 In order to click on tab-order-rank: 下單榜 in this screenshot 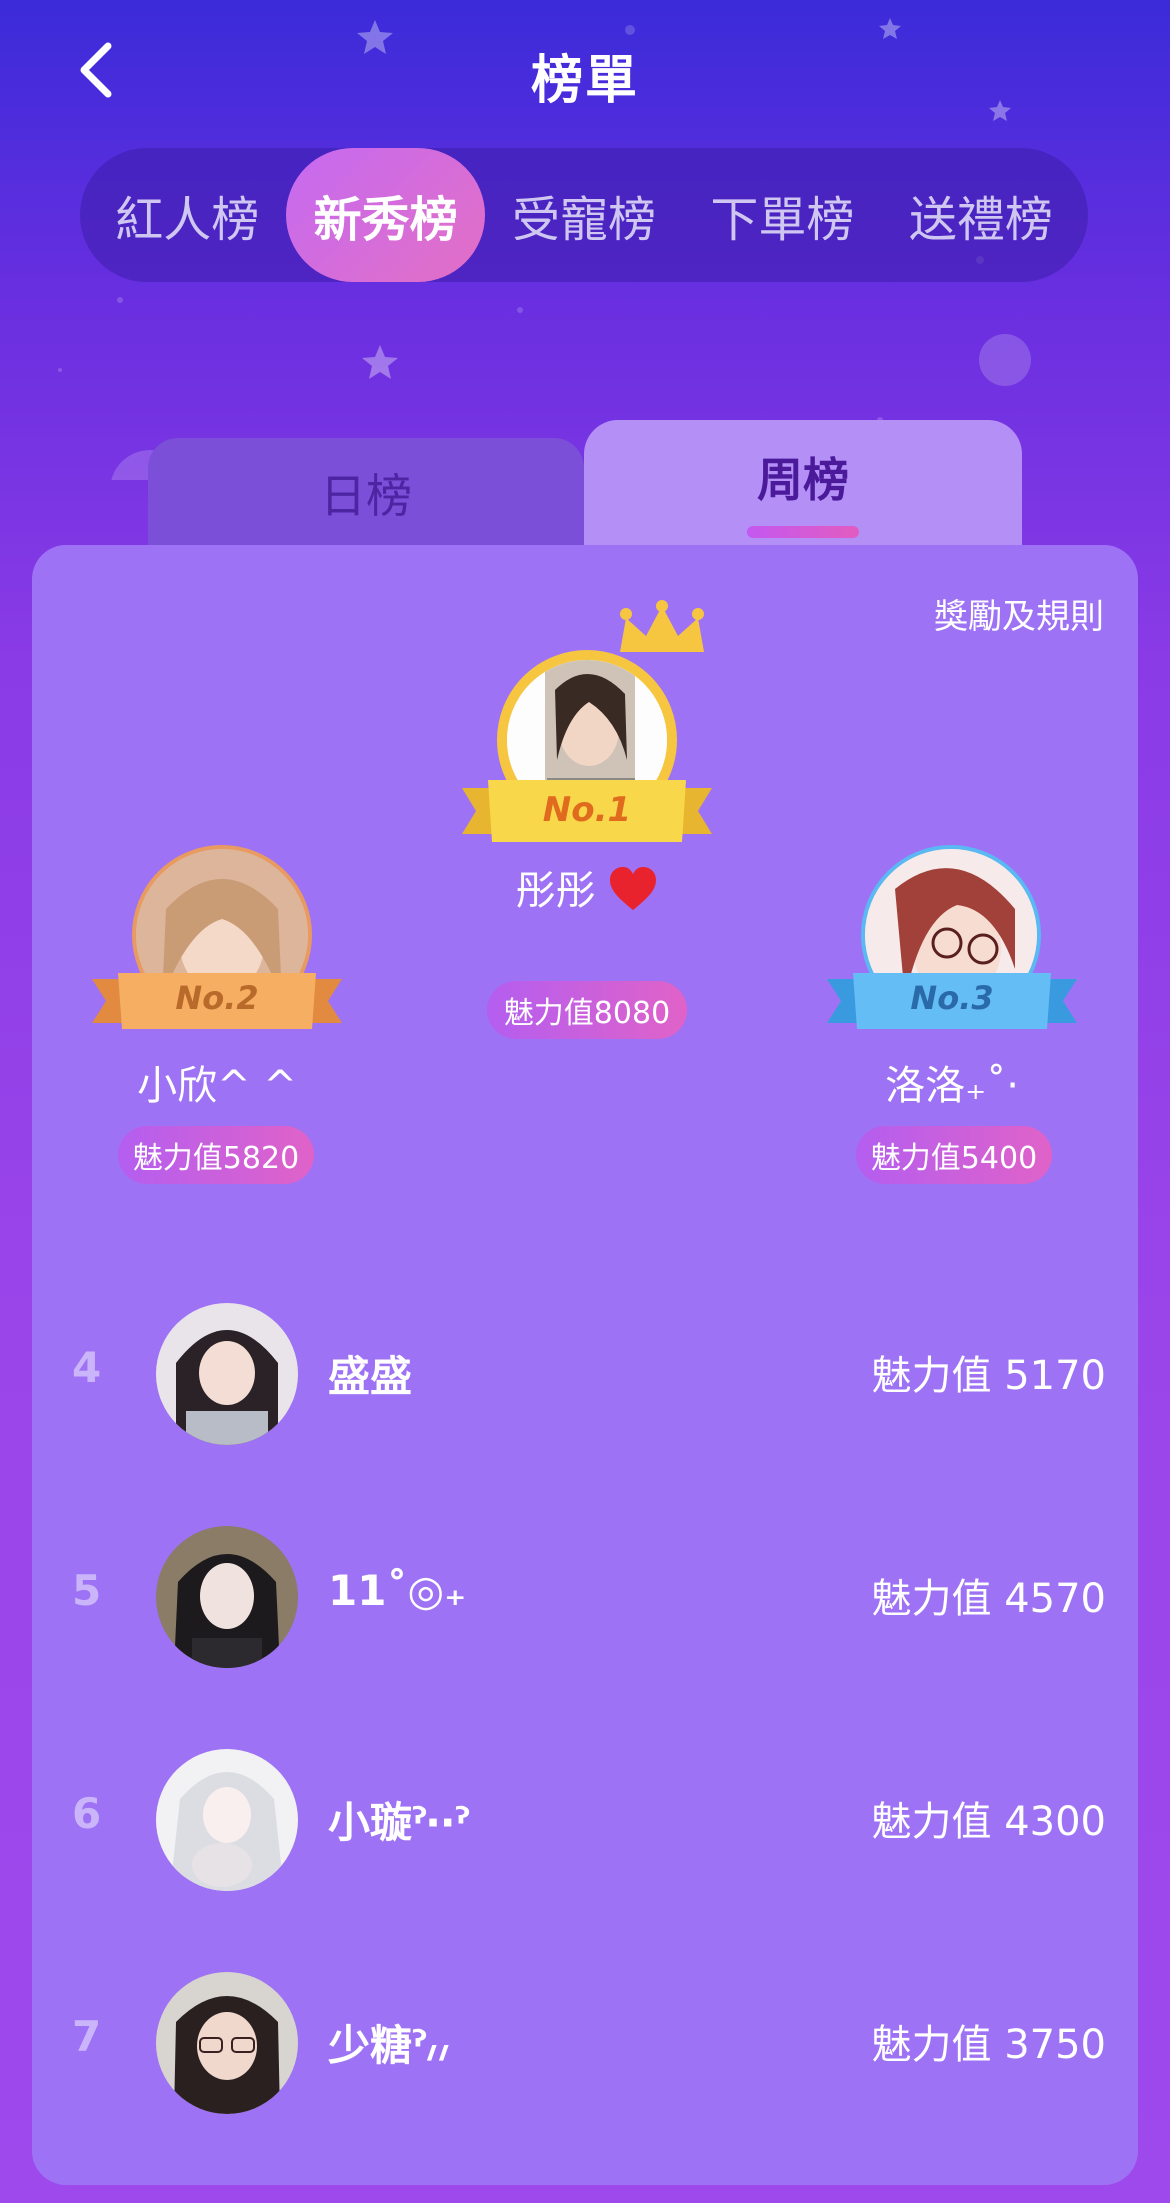, I will do `click(782, 215)`.